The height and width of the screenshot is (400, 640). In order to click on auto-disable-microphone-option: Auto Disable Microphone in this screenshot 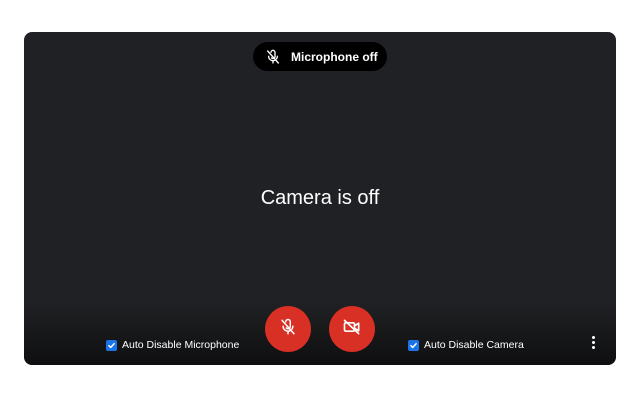, I will do `click(172, 345)`.